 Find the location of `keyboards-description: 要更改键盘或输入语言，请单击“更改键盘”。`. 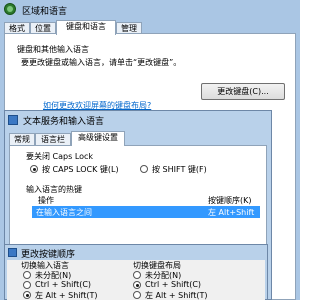

keyboards-description: 要更改键盘或输入语言，请单击“更改键盘”。 is located at coordinates (101, 62).